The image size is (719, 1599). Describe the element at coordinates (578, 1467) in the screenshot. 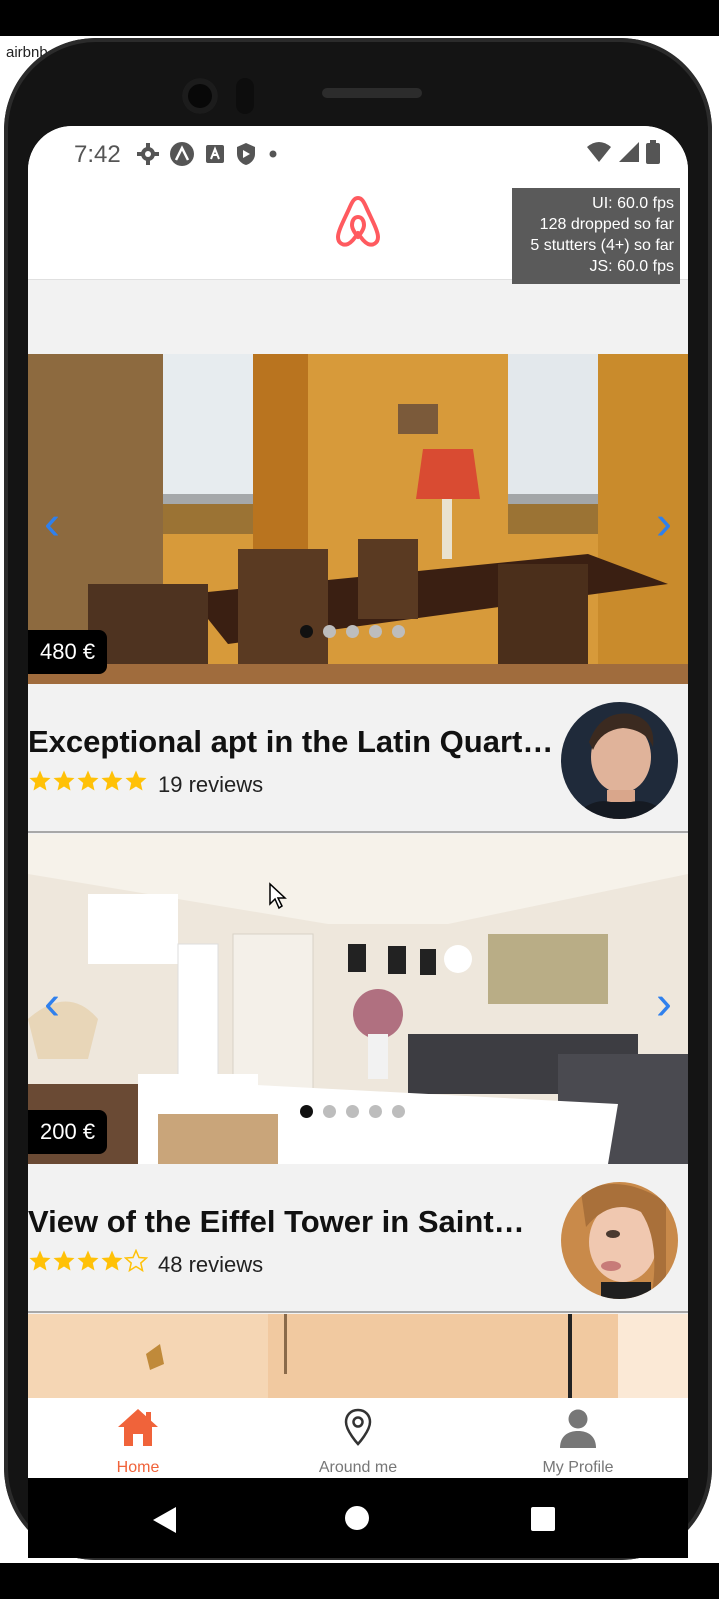

I see `tab-label: My Profile` at that location.